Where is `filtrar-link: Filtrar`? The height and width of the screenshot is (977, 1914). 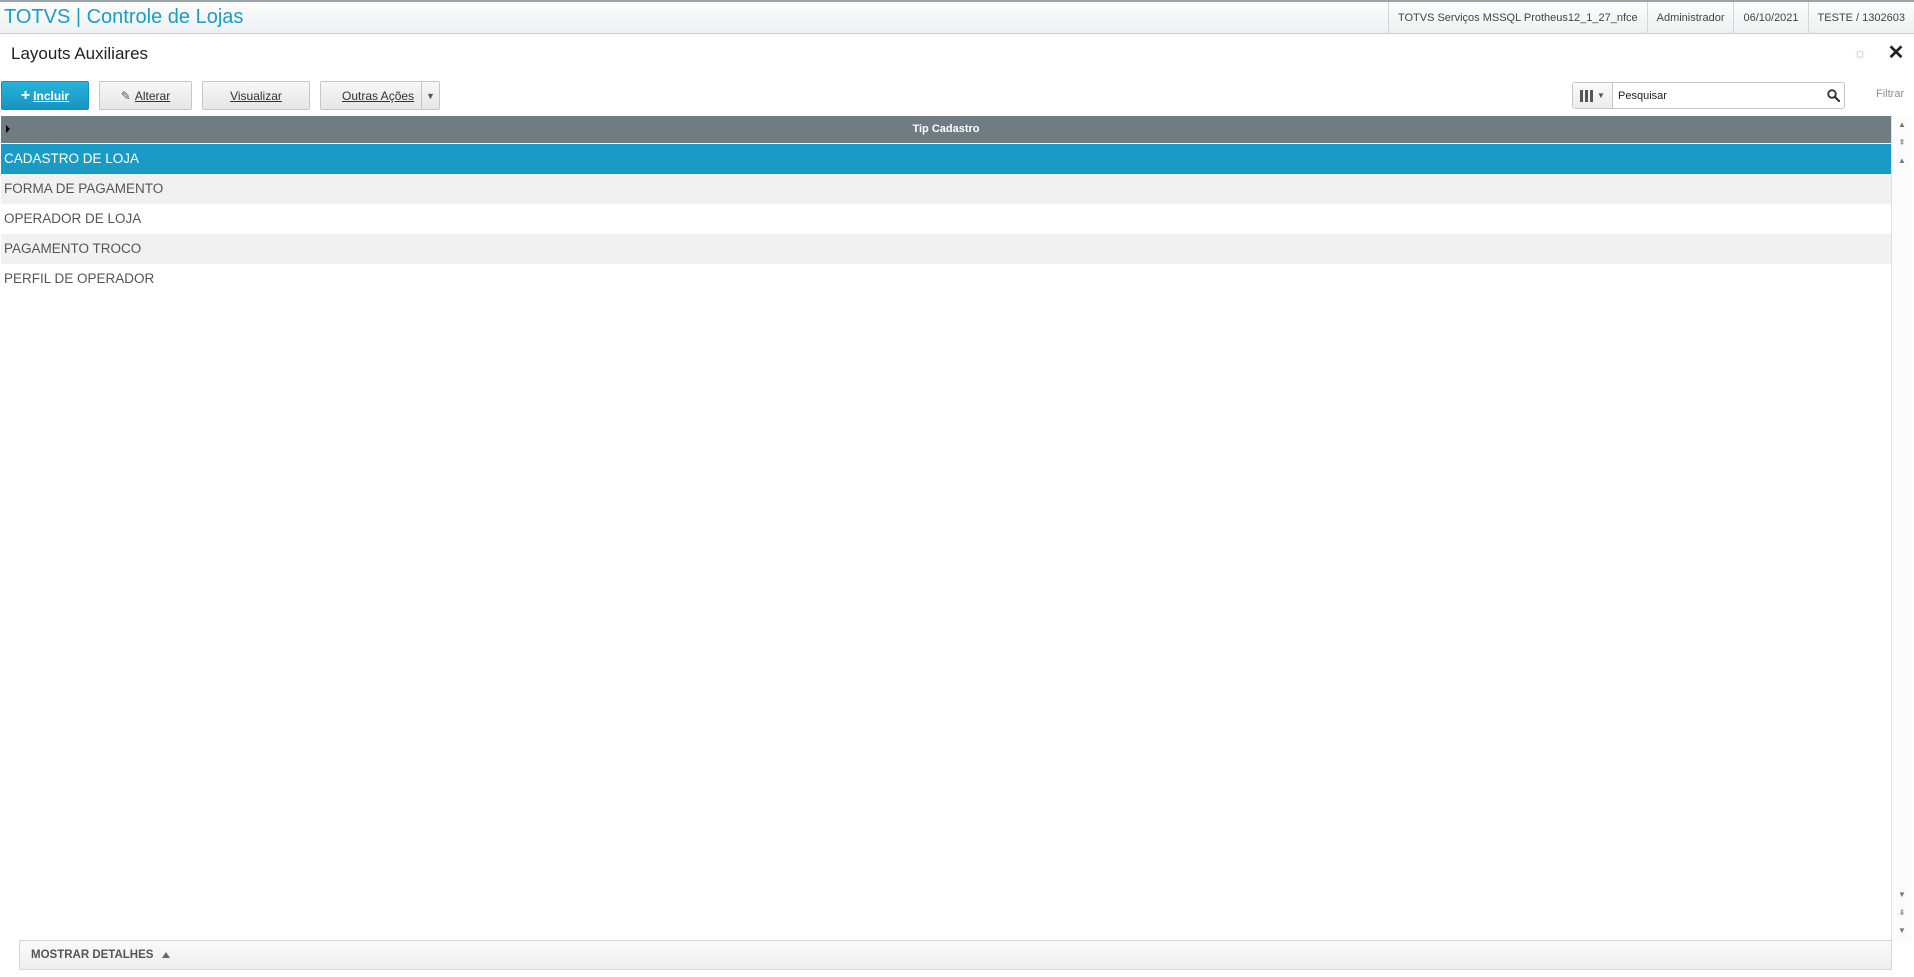 filtrar-link: Filtrar is located at coordinates (1890, 94).